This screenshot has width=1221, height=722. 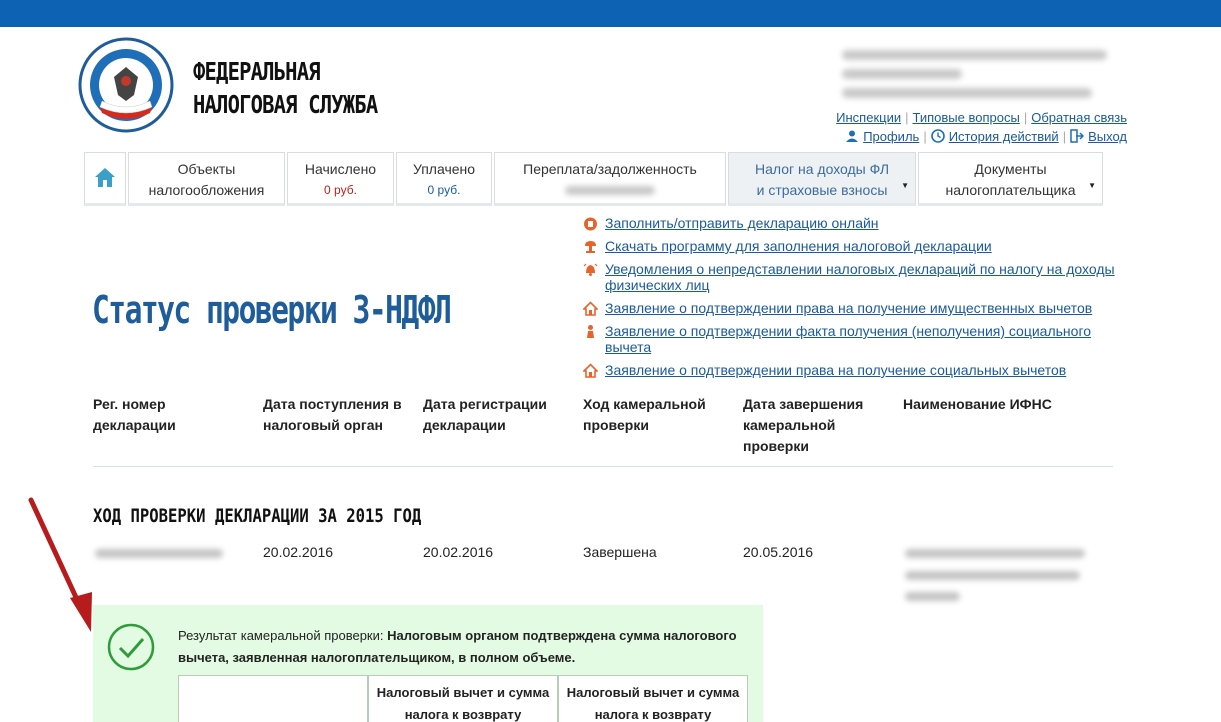 I want to click on history-link: История действий, so click(x=1004, y=136).